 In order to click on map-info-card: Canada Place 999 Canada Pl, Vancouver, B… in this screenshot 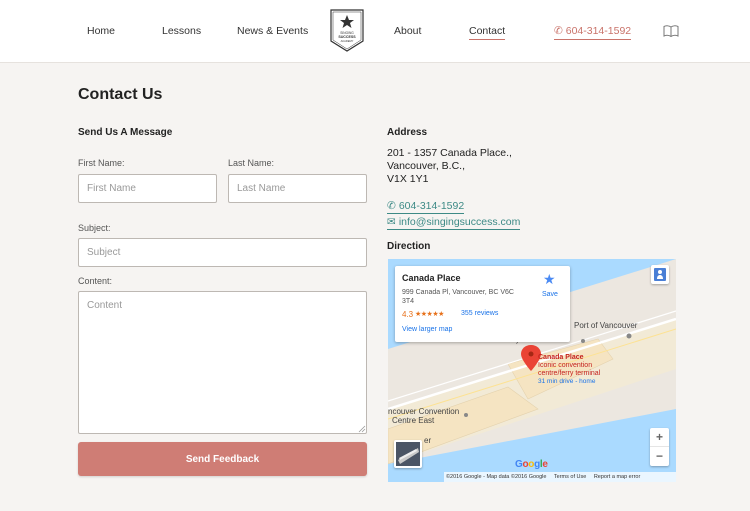, I will do `click(482, 304)`.